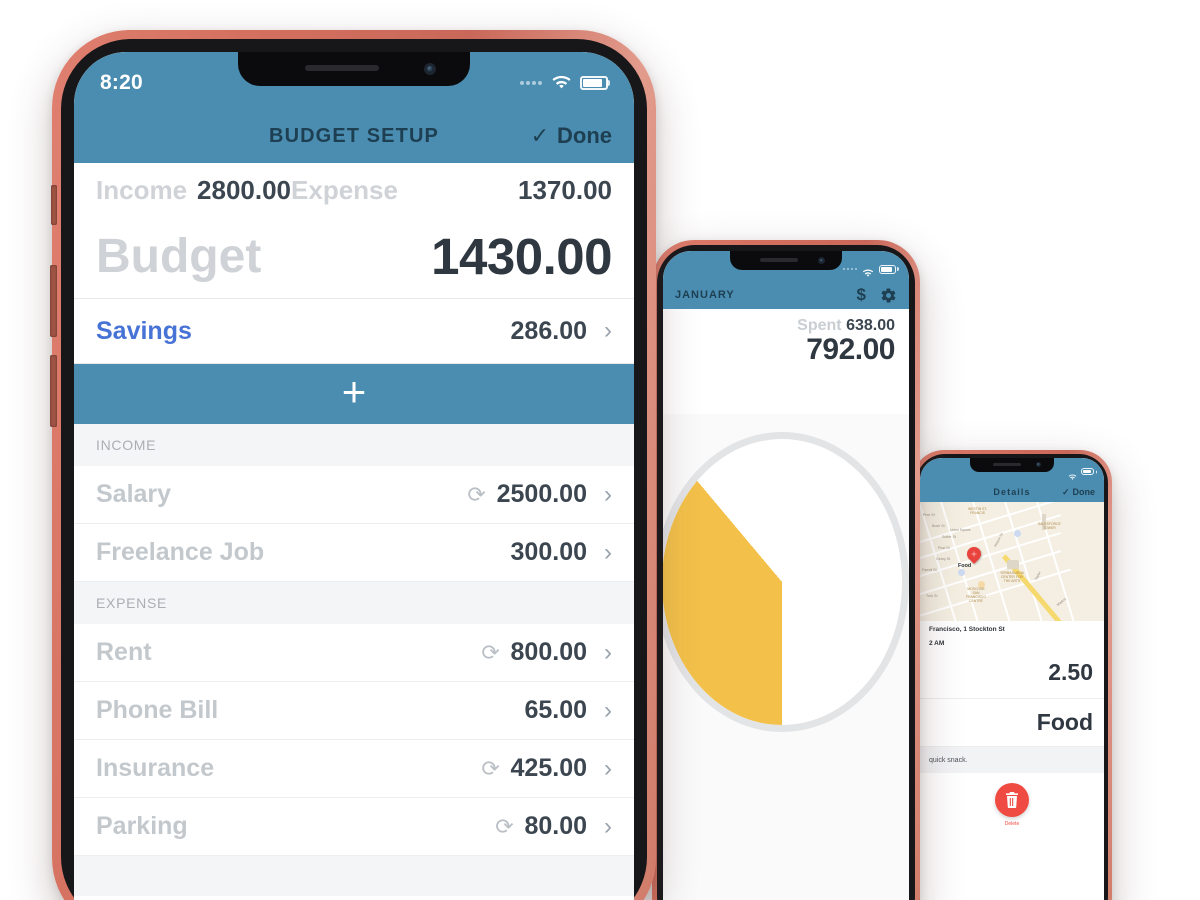 This screenshot has height=900, width=1200. What do you see at coordinates (354, 495) in the screenshot?
I see `table-row: Salary ⟳ 2500.00 ›` at bounding box center [354, 495].